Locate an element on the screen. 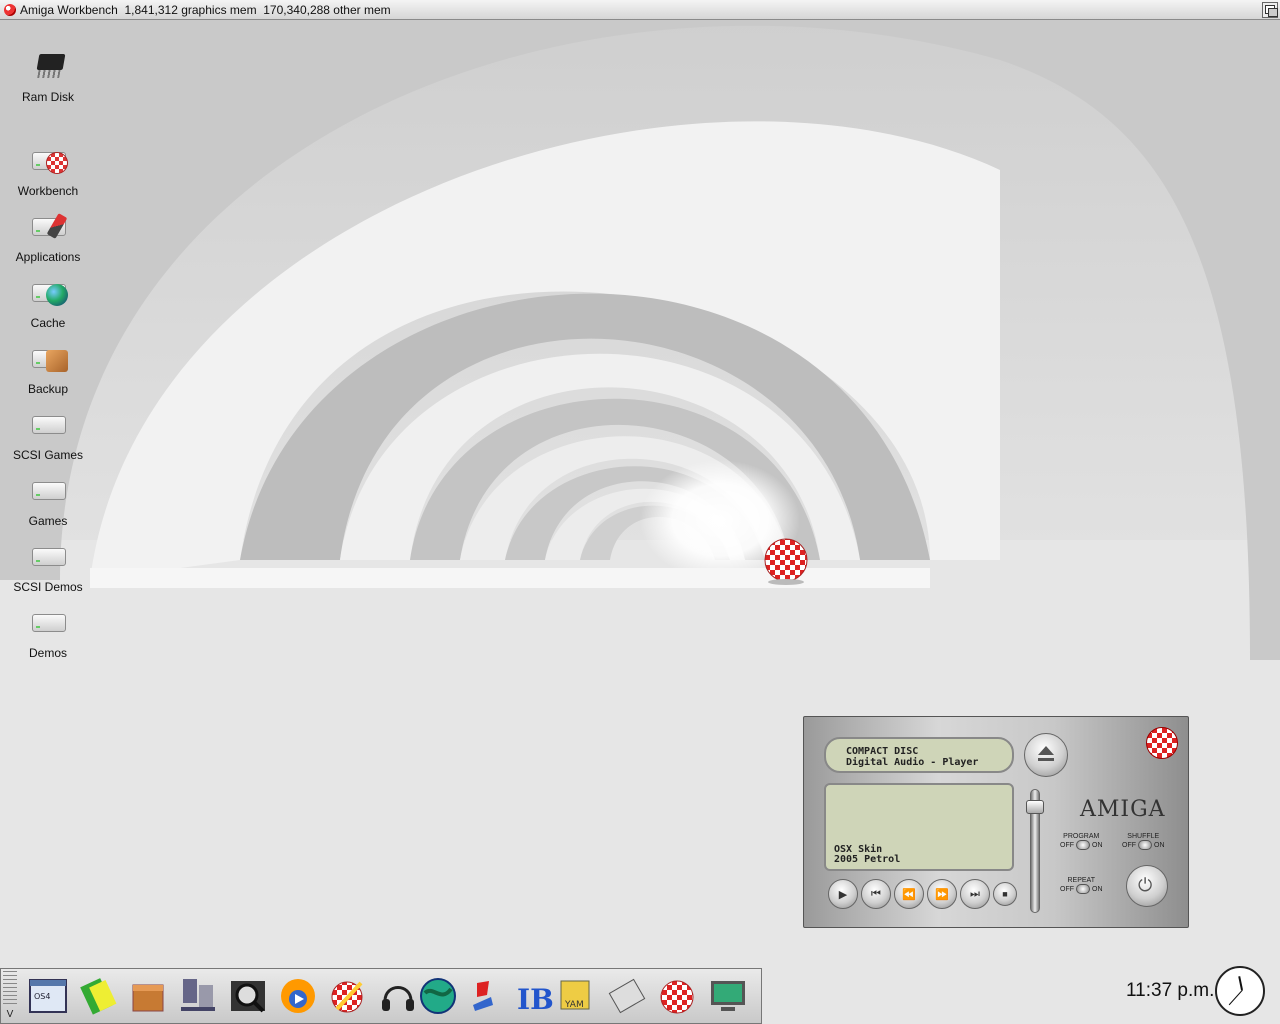  power-button: ⏻ is located at coordinates (1147, 886).